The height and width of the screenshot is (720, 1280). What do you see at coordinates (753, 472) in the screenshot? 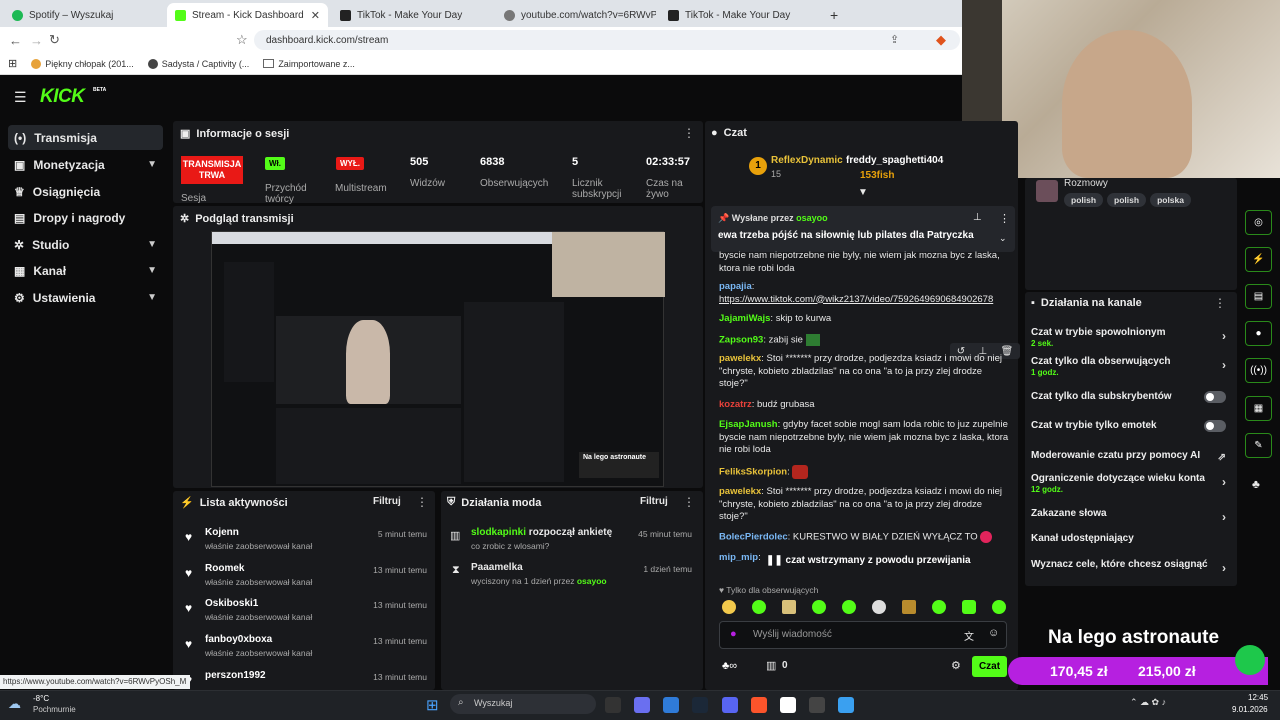
I see `chat-user: FeliksSkorpion` at bounding box center [753, 472].